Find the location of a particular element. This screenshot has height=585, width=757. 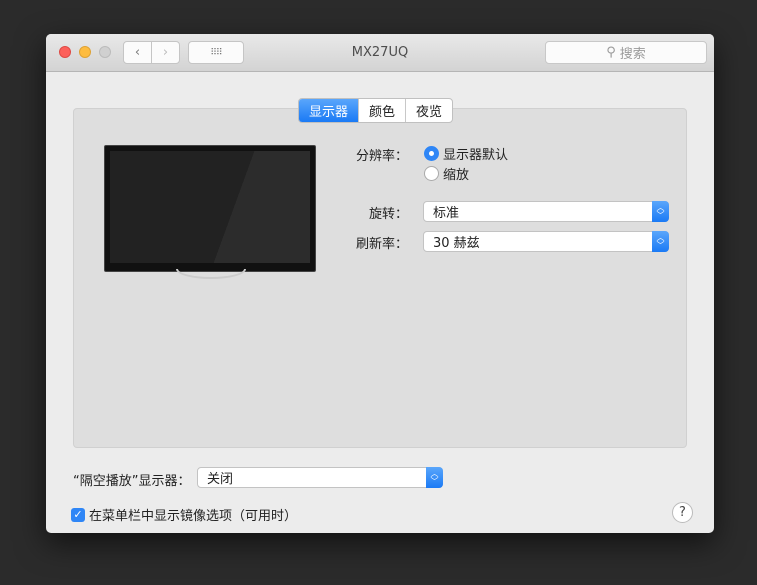

rotation-select: 标准 ︿ ﹀ is located at coordinates (546, 211).